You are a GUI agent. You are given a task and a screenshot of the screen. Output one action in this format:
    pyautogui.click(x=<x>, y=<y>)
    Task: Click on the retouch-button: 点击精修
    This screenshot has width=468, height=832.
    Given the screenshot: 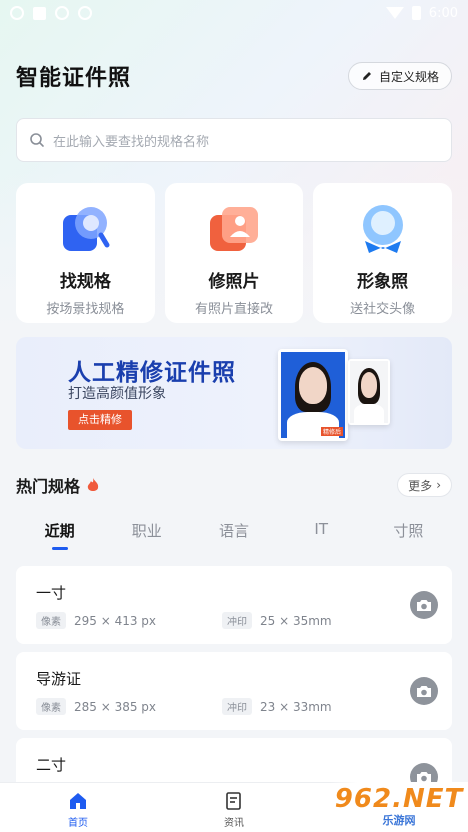 What is the action you would take?
    pyautogui.click(x=100, y=420)
    